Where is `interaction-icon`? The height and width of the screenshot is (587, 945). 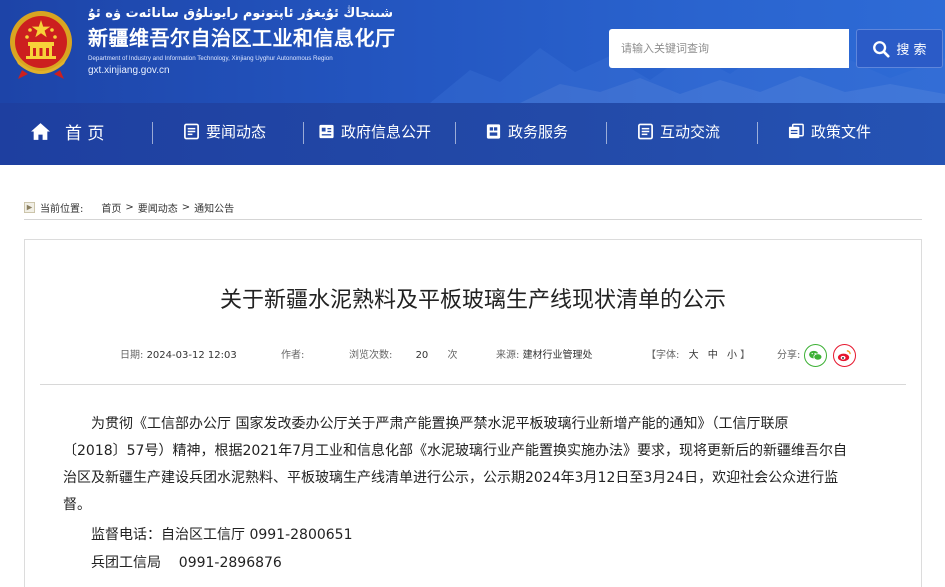 interaction-icon is located at coordinates (645, 131).